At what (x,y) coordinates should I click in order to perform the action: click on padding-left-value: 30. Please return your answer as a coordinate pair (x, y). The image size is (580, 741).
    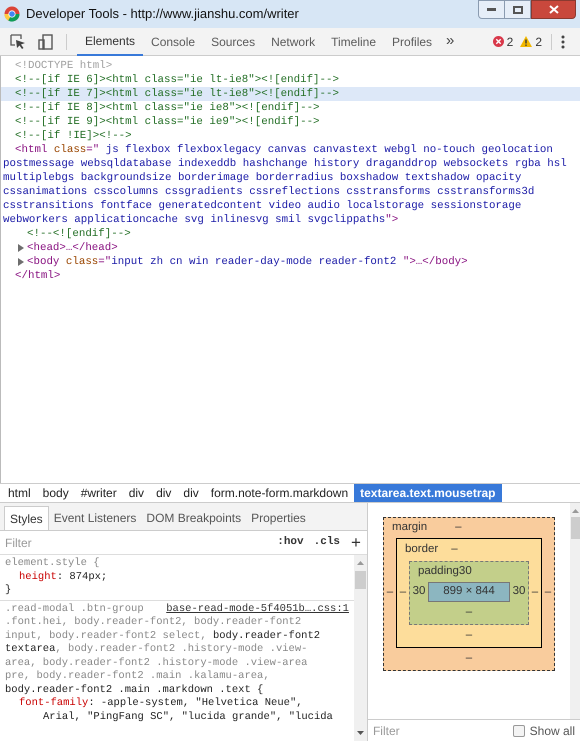
    Looking at the image, I should click on (419, 592).